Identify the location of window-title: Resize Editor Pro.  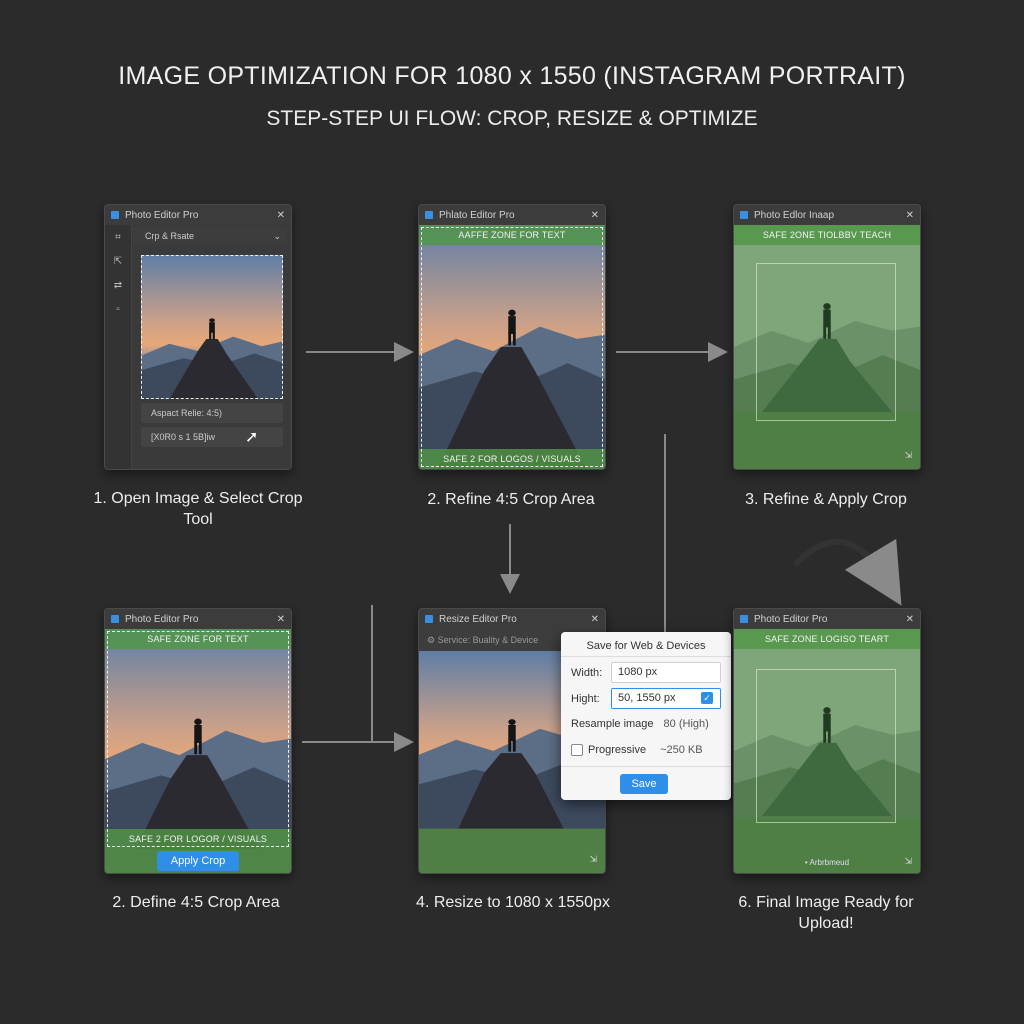
(478, 619).